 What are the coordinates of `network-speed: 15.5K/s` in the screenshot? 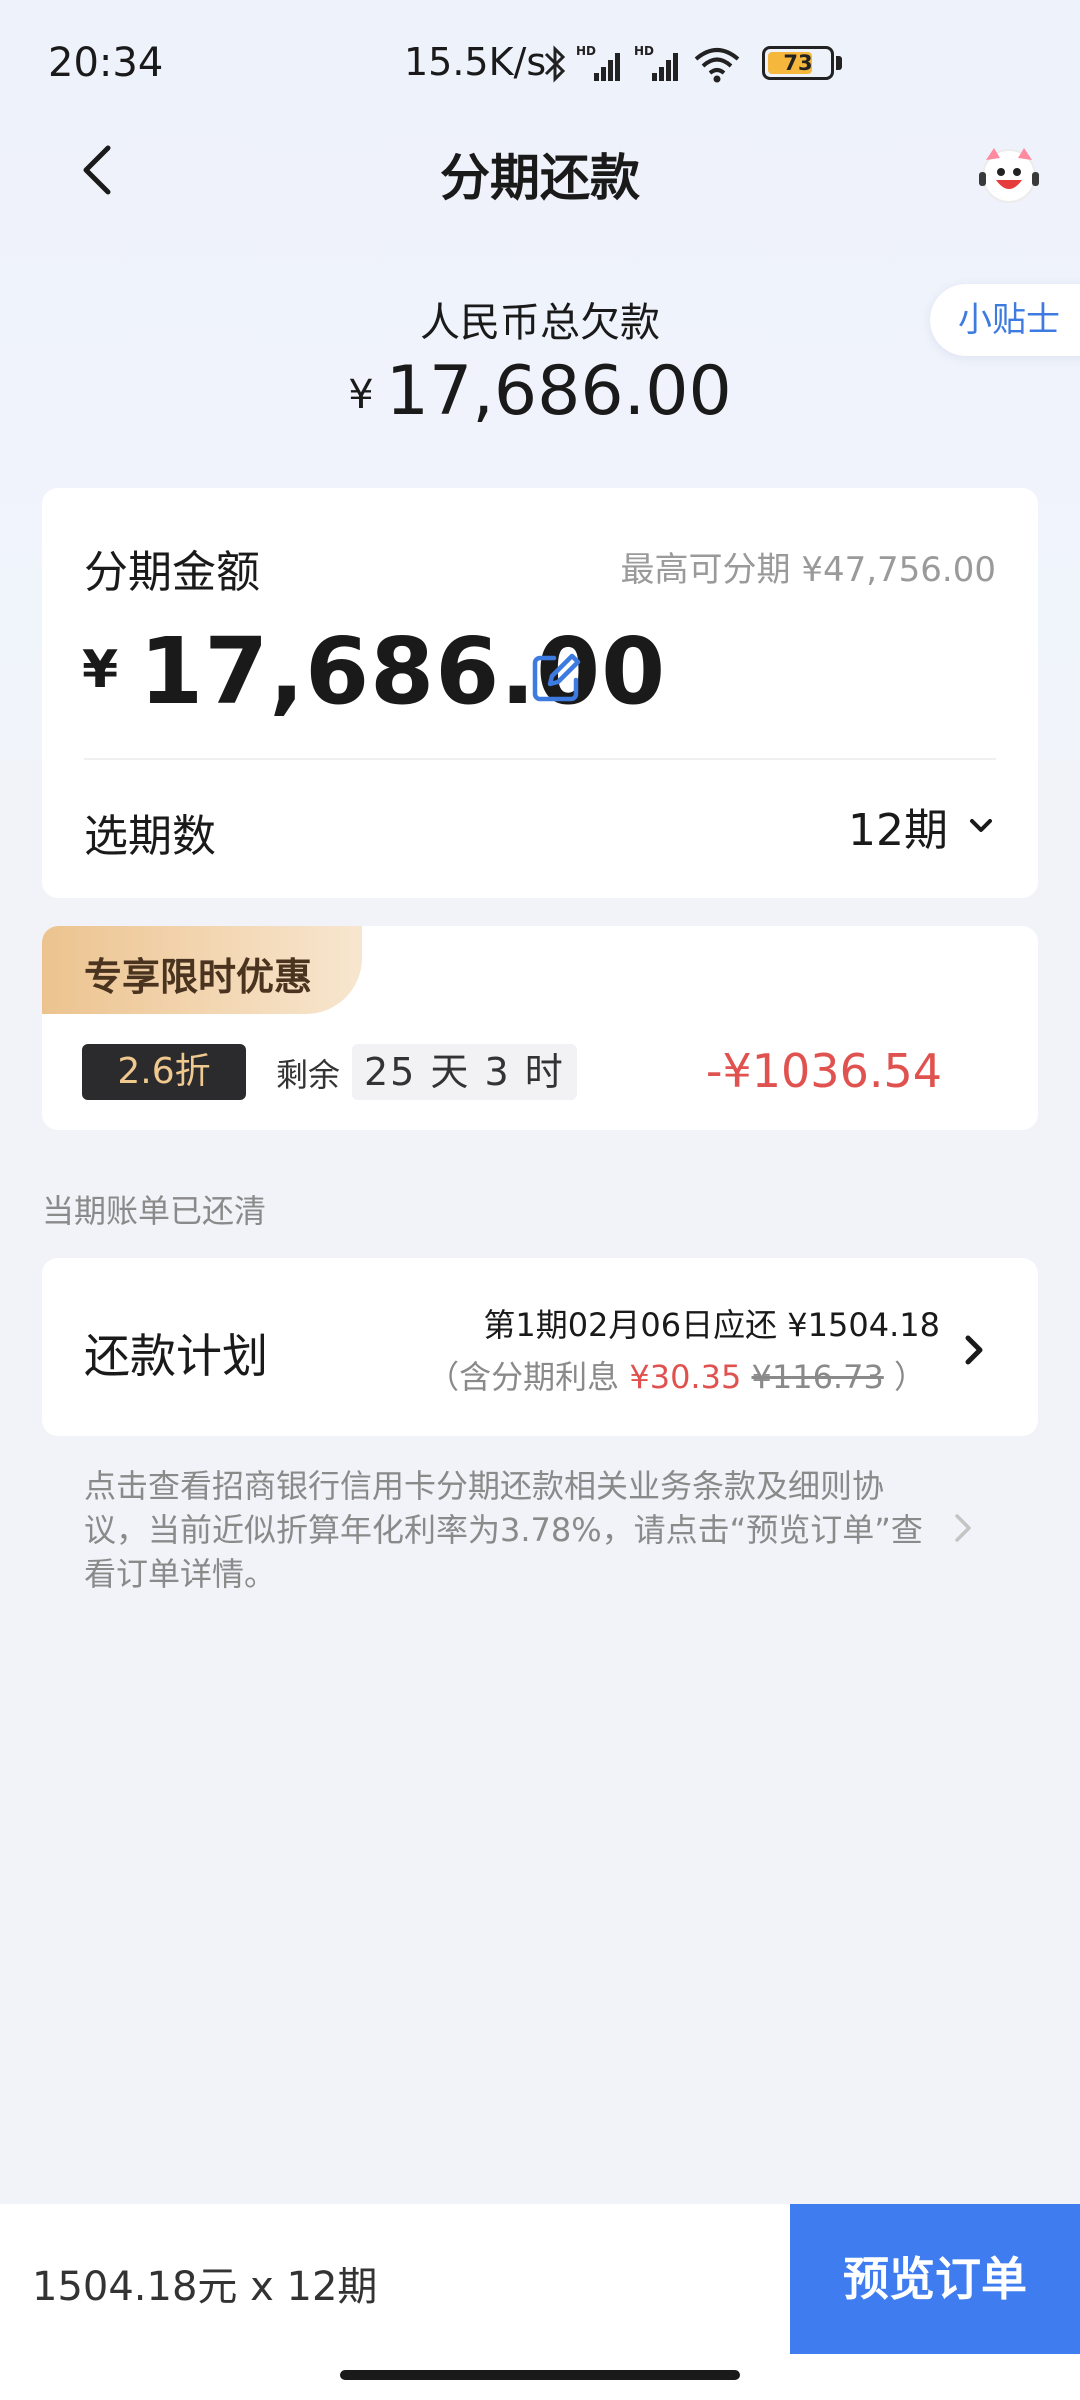 It's located at (475, 62).